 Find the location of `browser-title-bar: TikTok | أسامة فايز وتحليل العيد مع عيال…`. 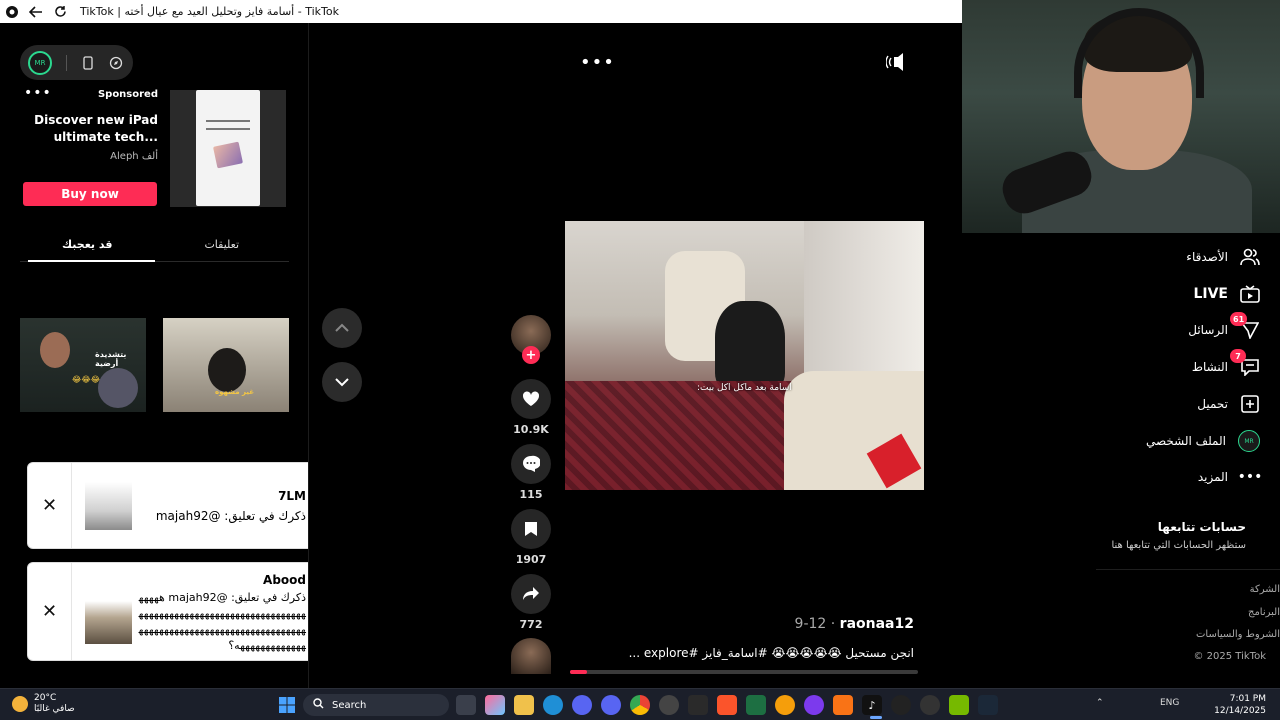

browser-title-bar: TikTok | أسامة فايز وتحليل العيد مع عيال… is located at coordinates (481, 11).